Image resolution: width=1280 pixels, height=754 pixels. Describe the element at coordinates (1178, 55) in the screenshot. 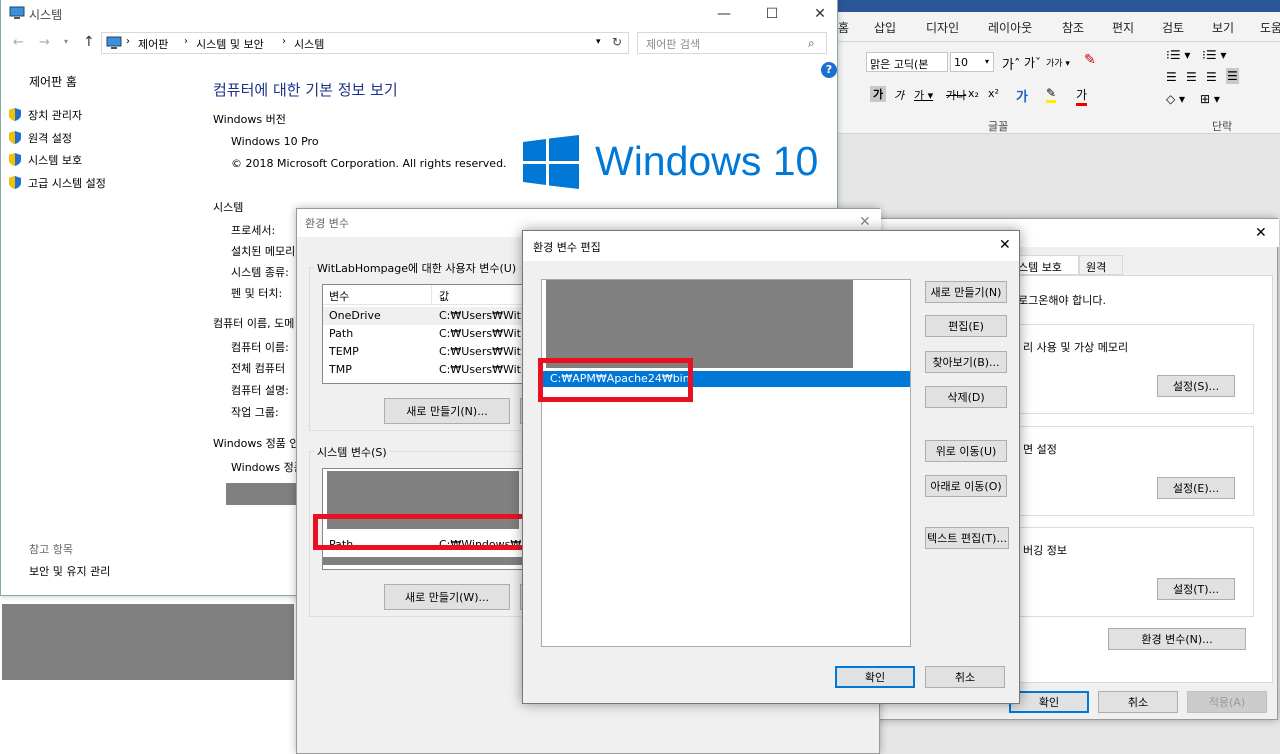

I see `bullets-icon: ⁝☰ ▾` at that location.